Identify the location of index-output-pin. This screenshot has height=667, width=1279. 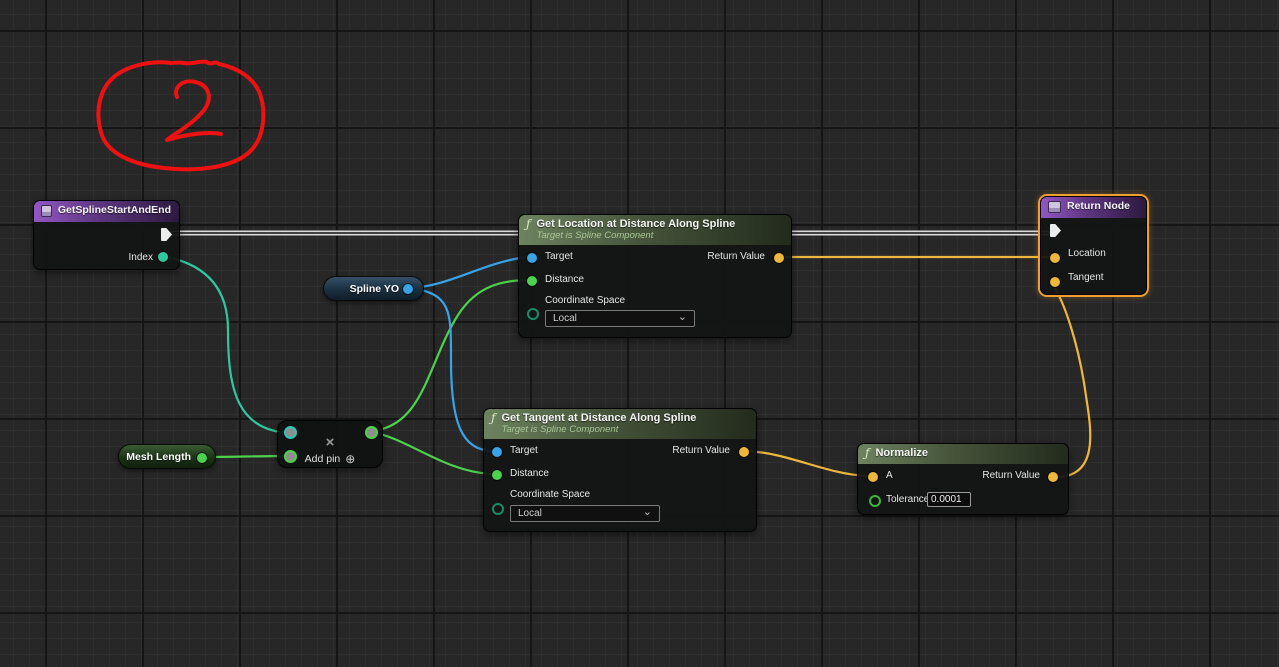
(163, 257).